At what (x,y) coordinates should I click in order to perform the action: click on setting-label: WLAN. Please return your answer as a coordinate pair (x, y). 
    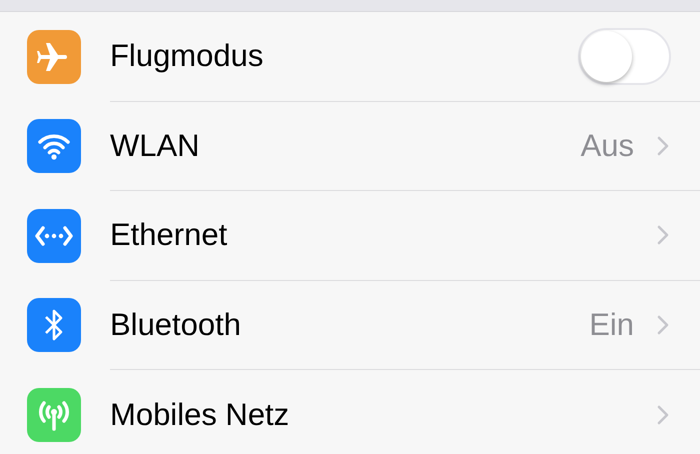
    Looking at the image, I should click on (345, 145).